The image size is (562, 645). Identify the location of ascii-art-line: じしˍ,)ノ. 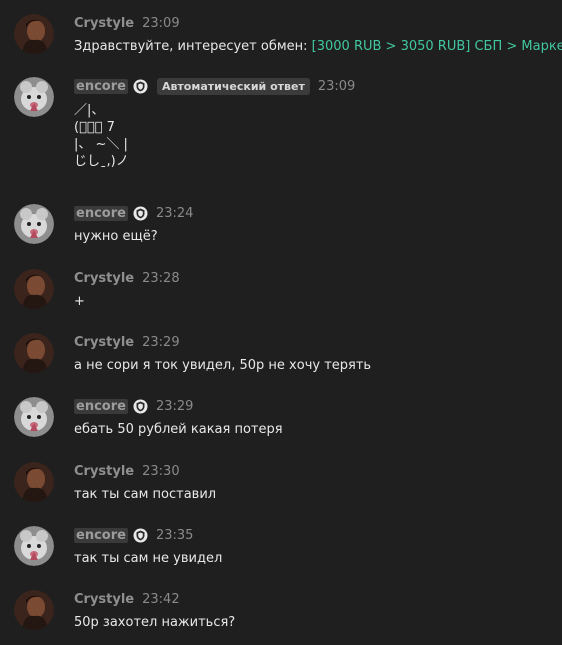
(101, 161).